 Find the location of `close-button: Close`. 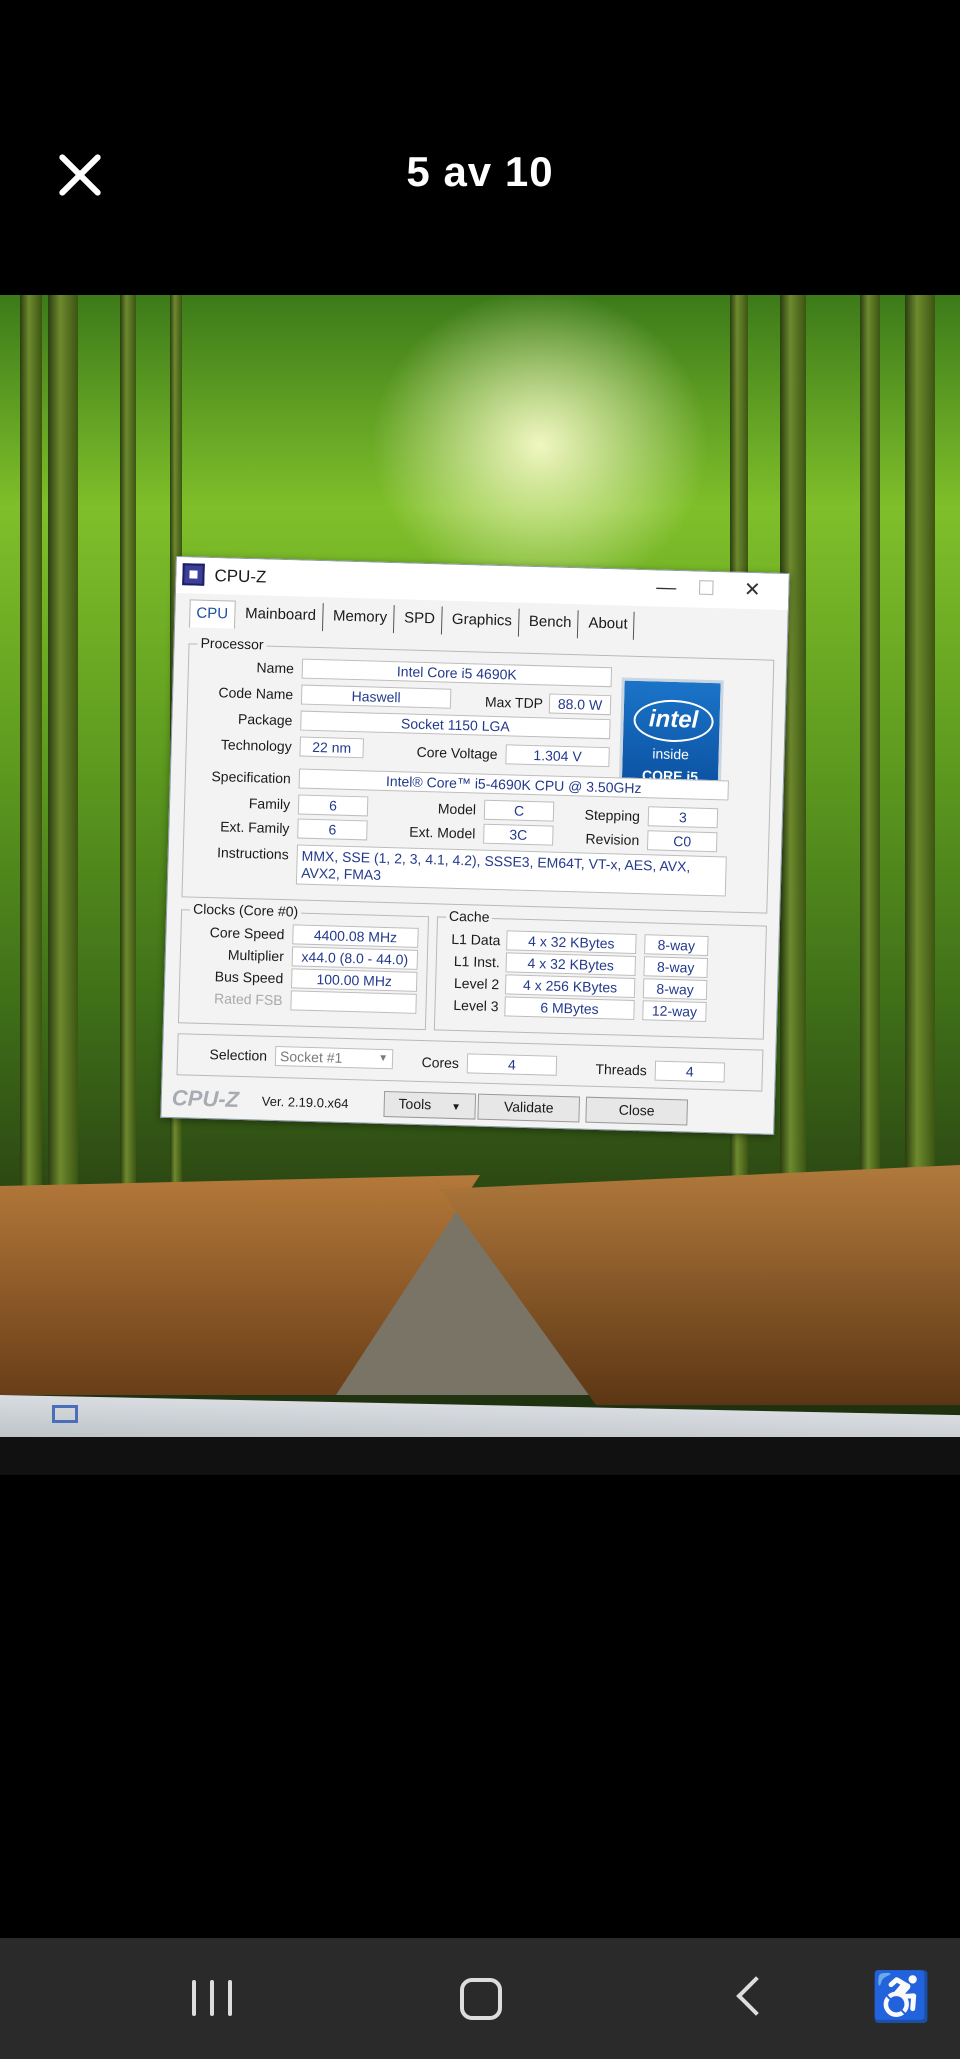

close-button: Close is located at coordinates (637, 1111).